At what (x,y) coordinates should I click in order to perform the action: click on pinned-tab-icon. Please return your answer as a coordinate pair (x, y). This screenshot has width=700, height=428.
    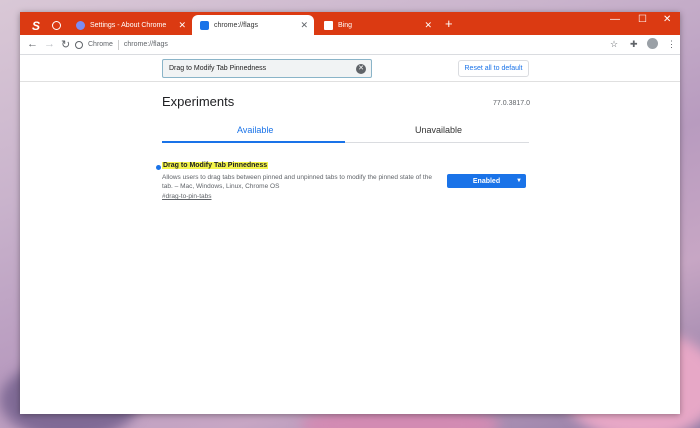
    Looking at the image, I should click on (56, 25).